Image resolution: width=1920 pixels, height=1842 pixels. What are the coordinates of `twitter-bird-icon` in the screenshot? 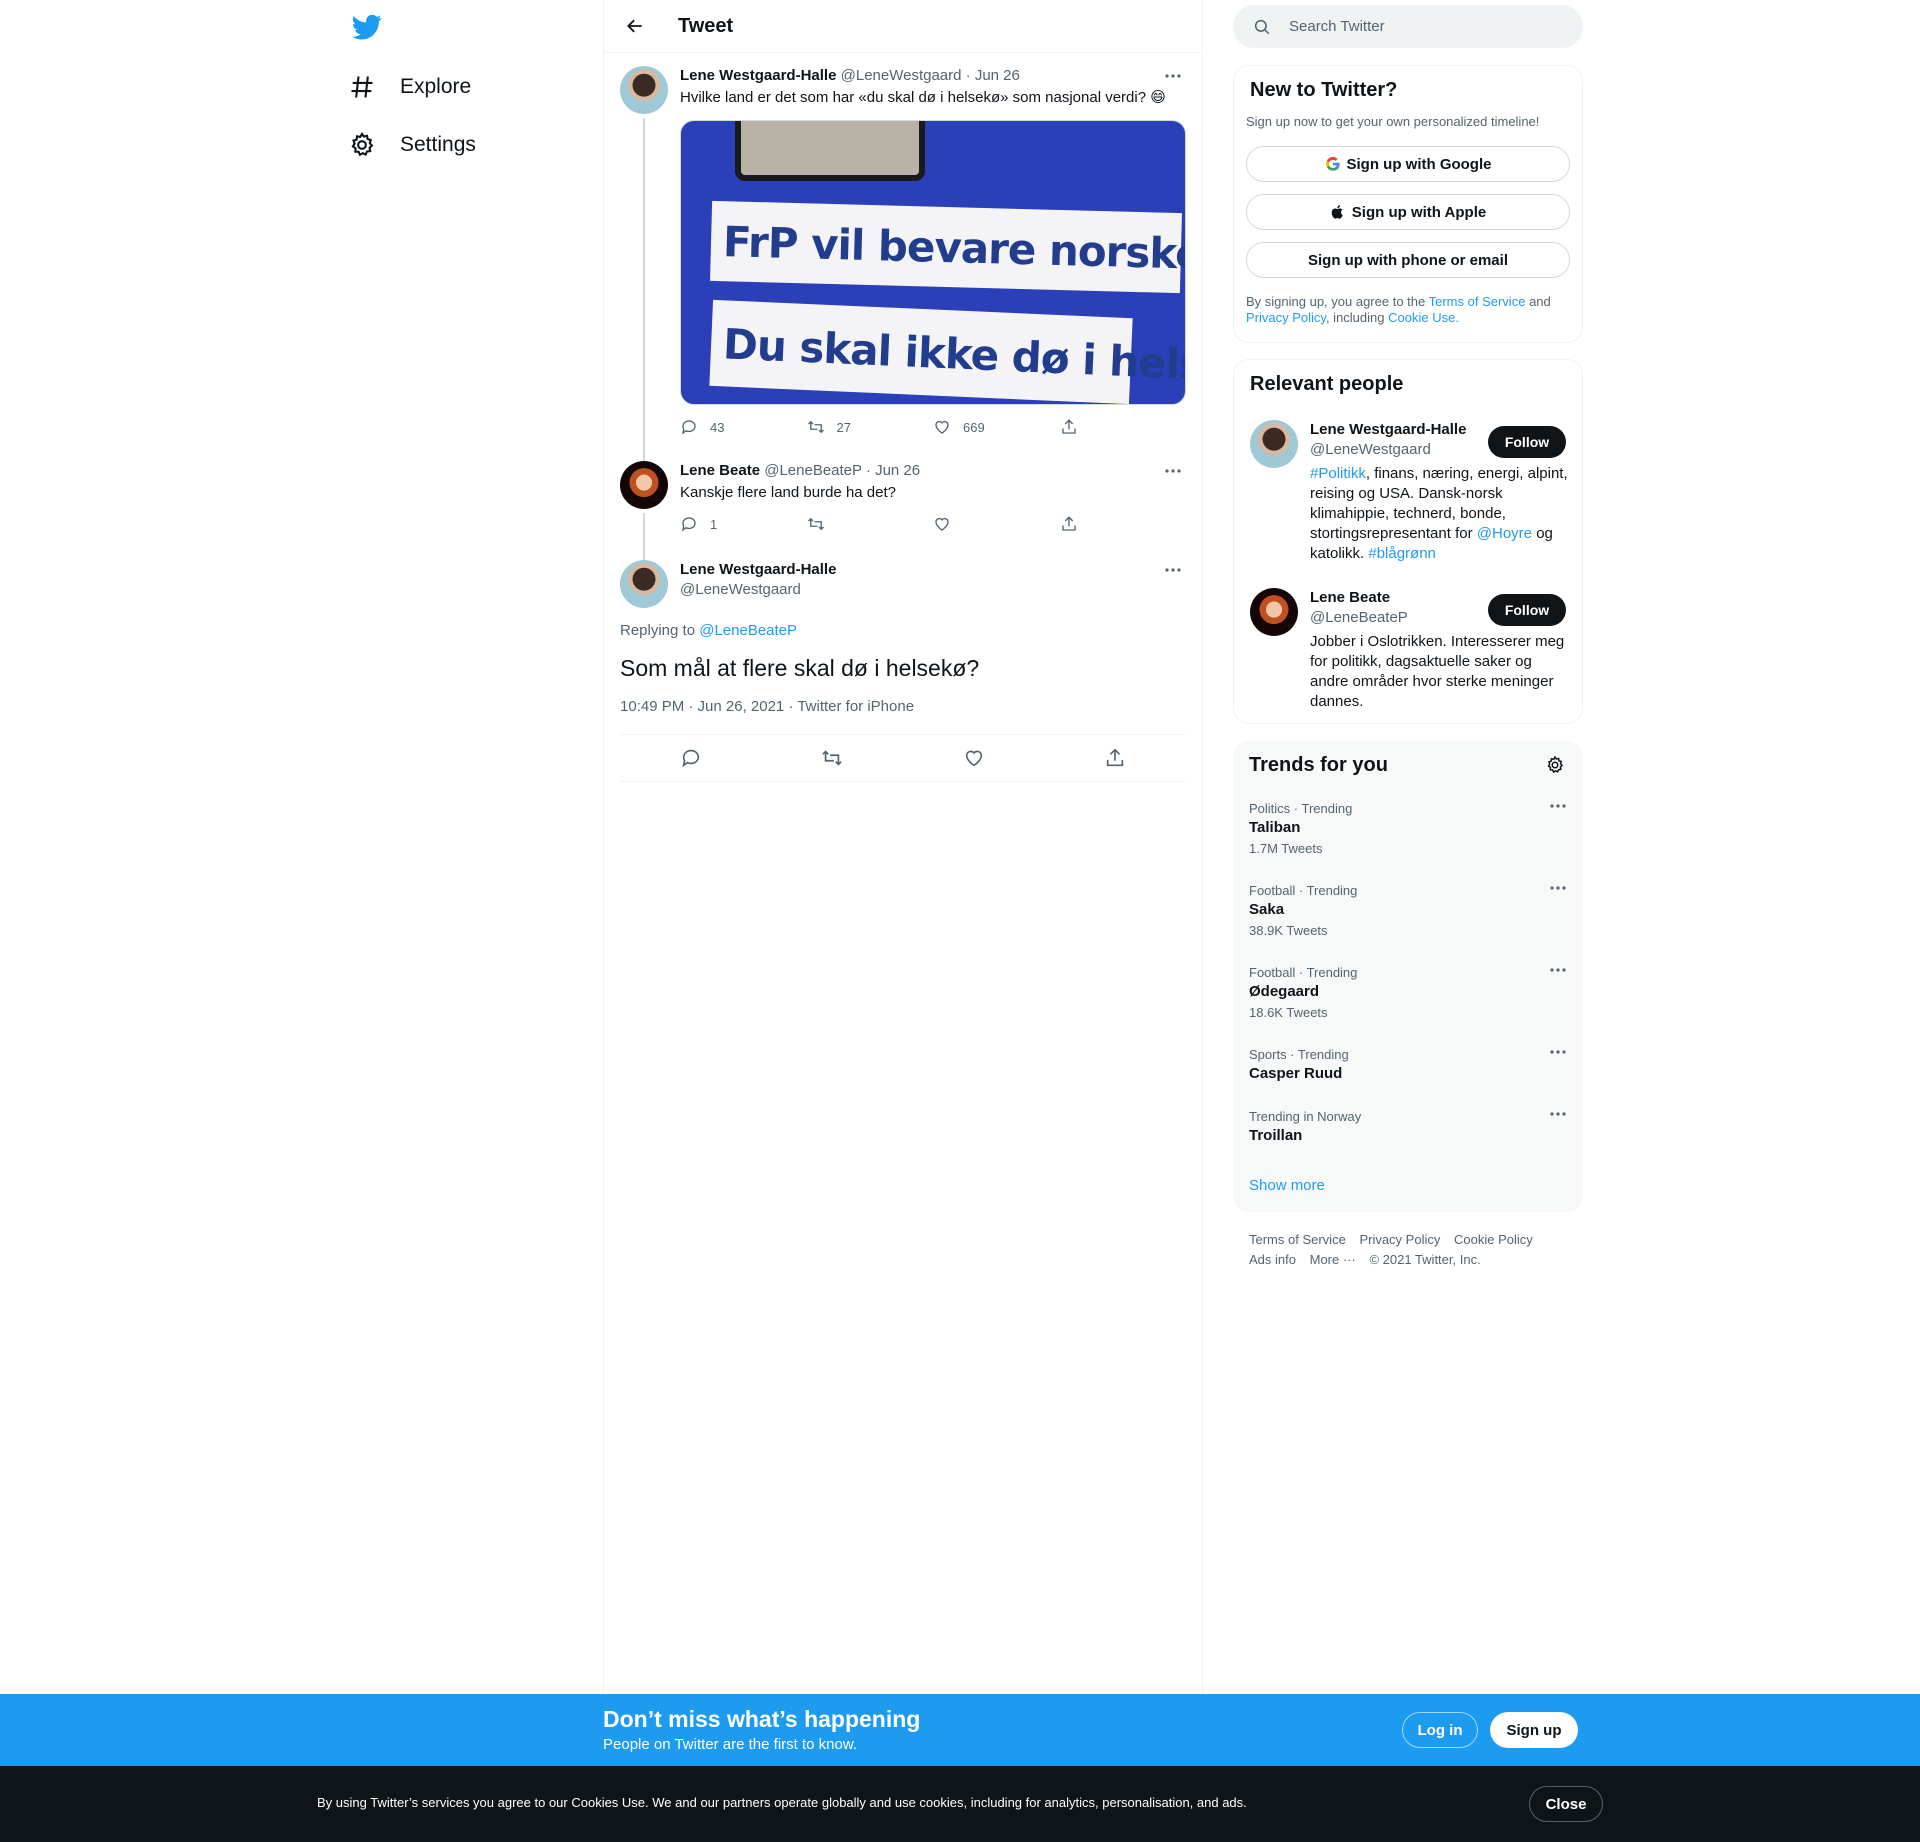 It's located at (368, 28).